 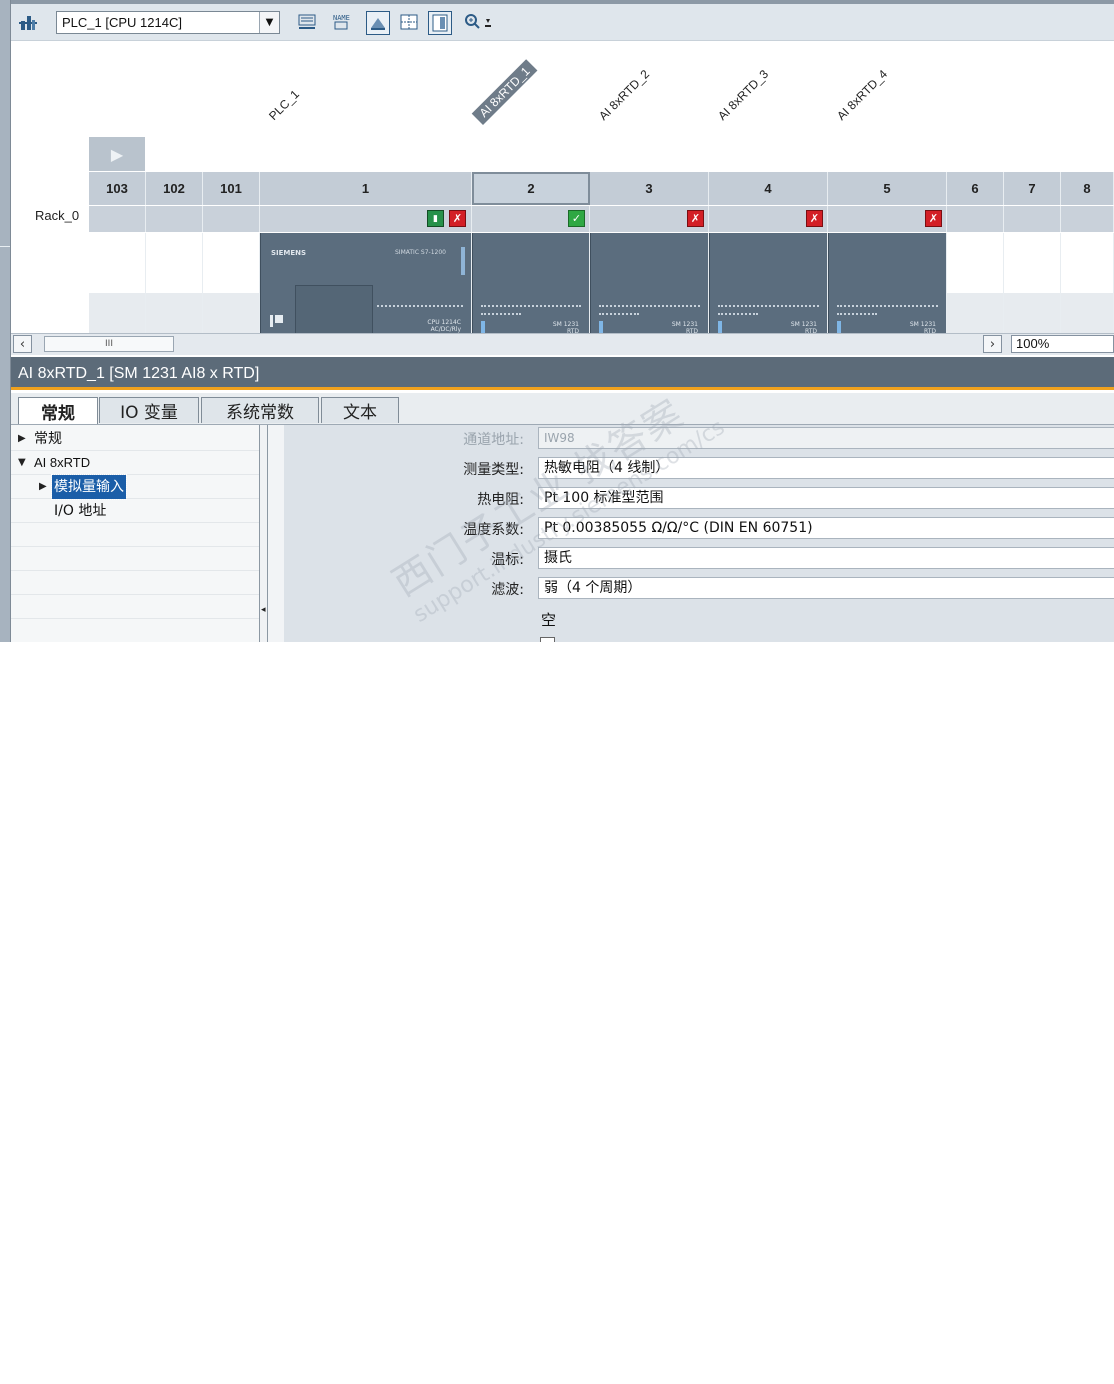 I want to click on grid-icon, so click(x=409, y=22).